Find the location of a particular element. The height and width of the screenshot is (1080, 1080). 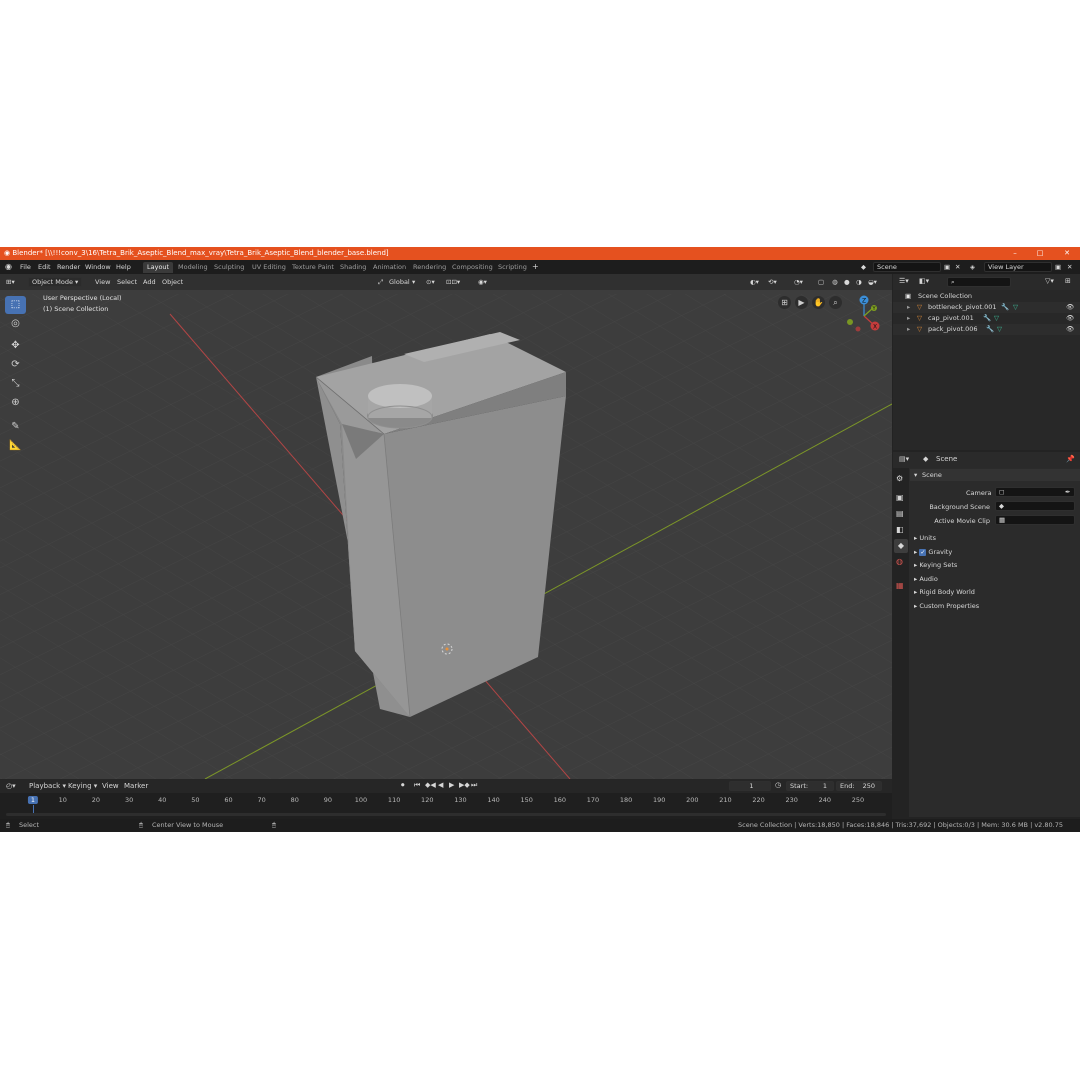

tool-tab-icon: ⚙ is located at coordinates (899, 478).